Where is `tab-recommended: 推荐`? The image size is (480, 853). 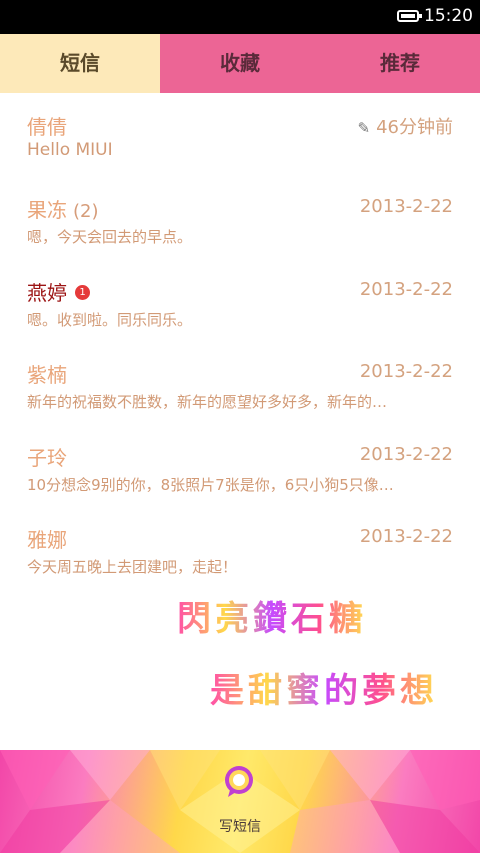 tab-recommended: 推荐 is located at coordinates (400, 63).